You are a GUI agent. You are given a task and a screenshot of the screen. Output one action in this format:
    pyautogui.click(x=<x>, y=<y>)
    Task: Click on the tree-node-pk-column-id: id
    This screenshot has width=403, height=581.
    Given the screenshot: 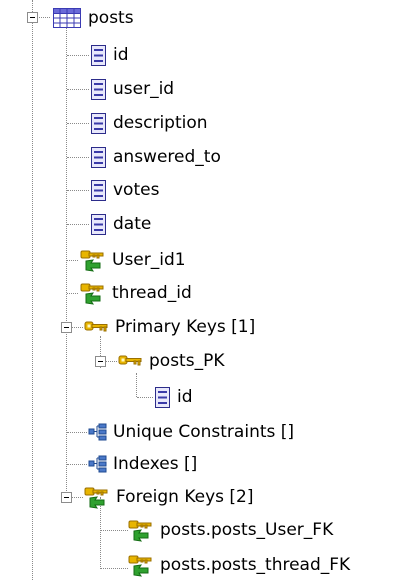 What is the action you would take?
    pyautogui.click(x=174, y=397)
    